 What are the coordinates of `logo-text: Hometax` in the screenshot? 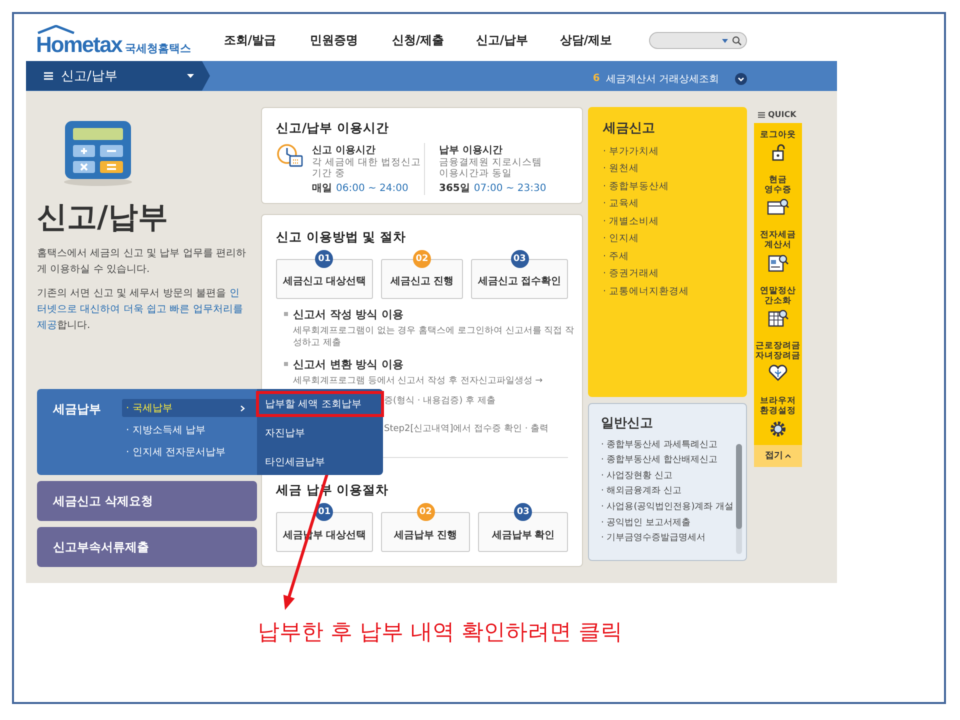 It's located at (79, 45).